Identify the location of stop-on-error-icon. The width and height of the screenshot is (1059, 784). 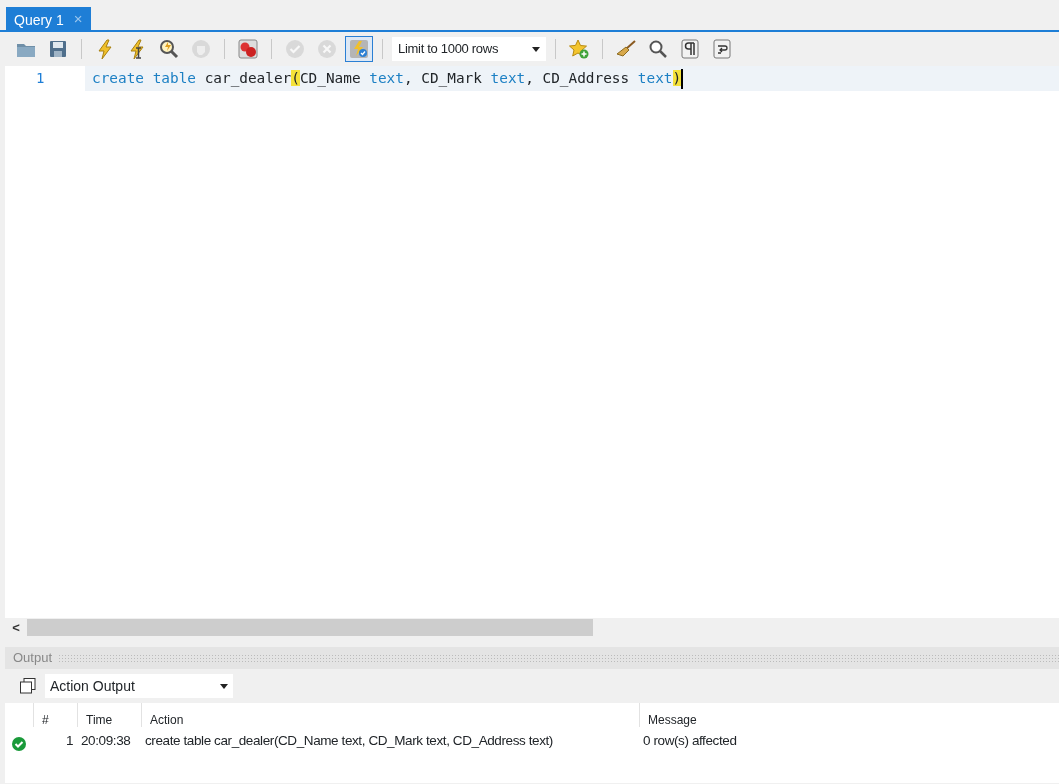
(248, 49).